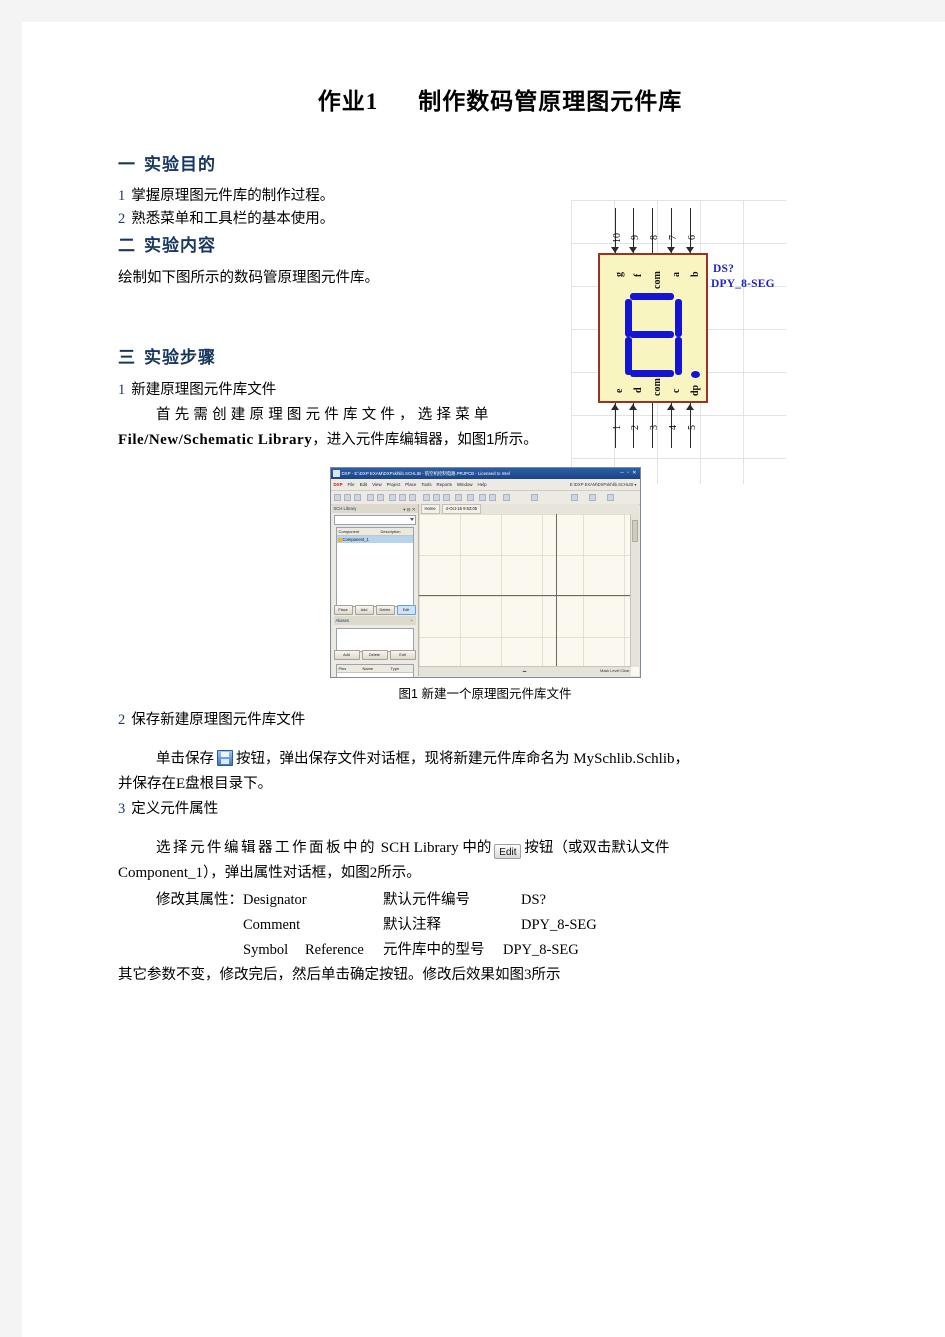 This screenshot has width=945, height=1337. I want to click on canvas-status-text: Mask Level Clear, so click(615, 671).